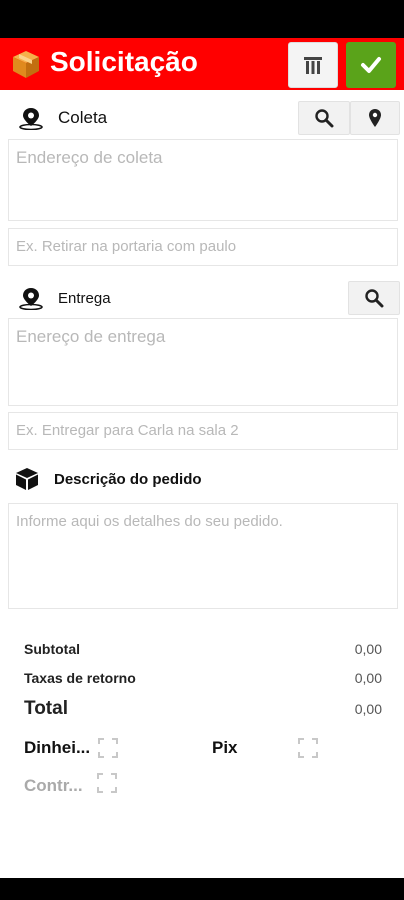  I want to click on order-label: Descrição do pedido, so click(128, 479).